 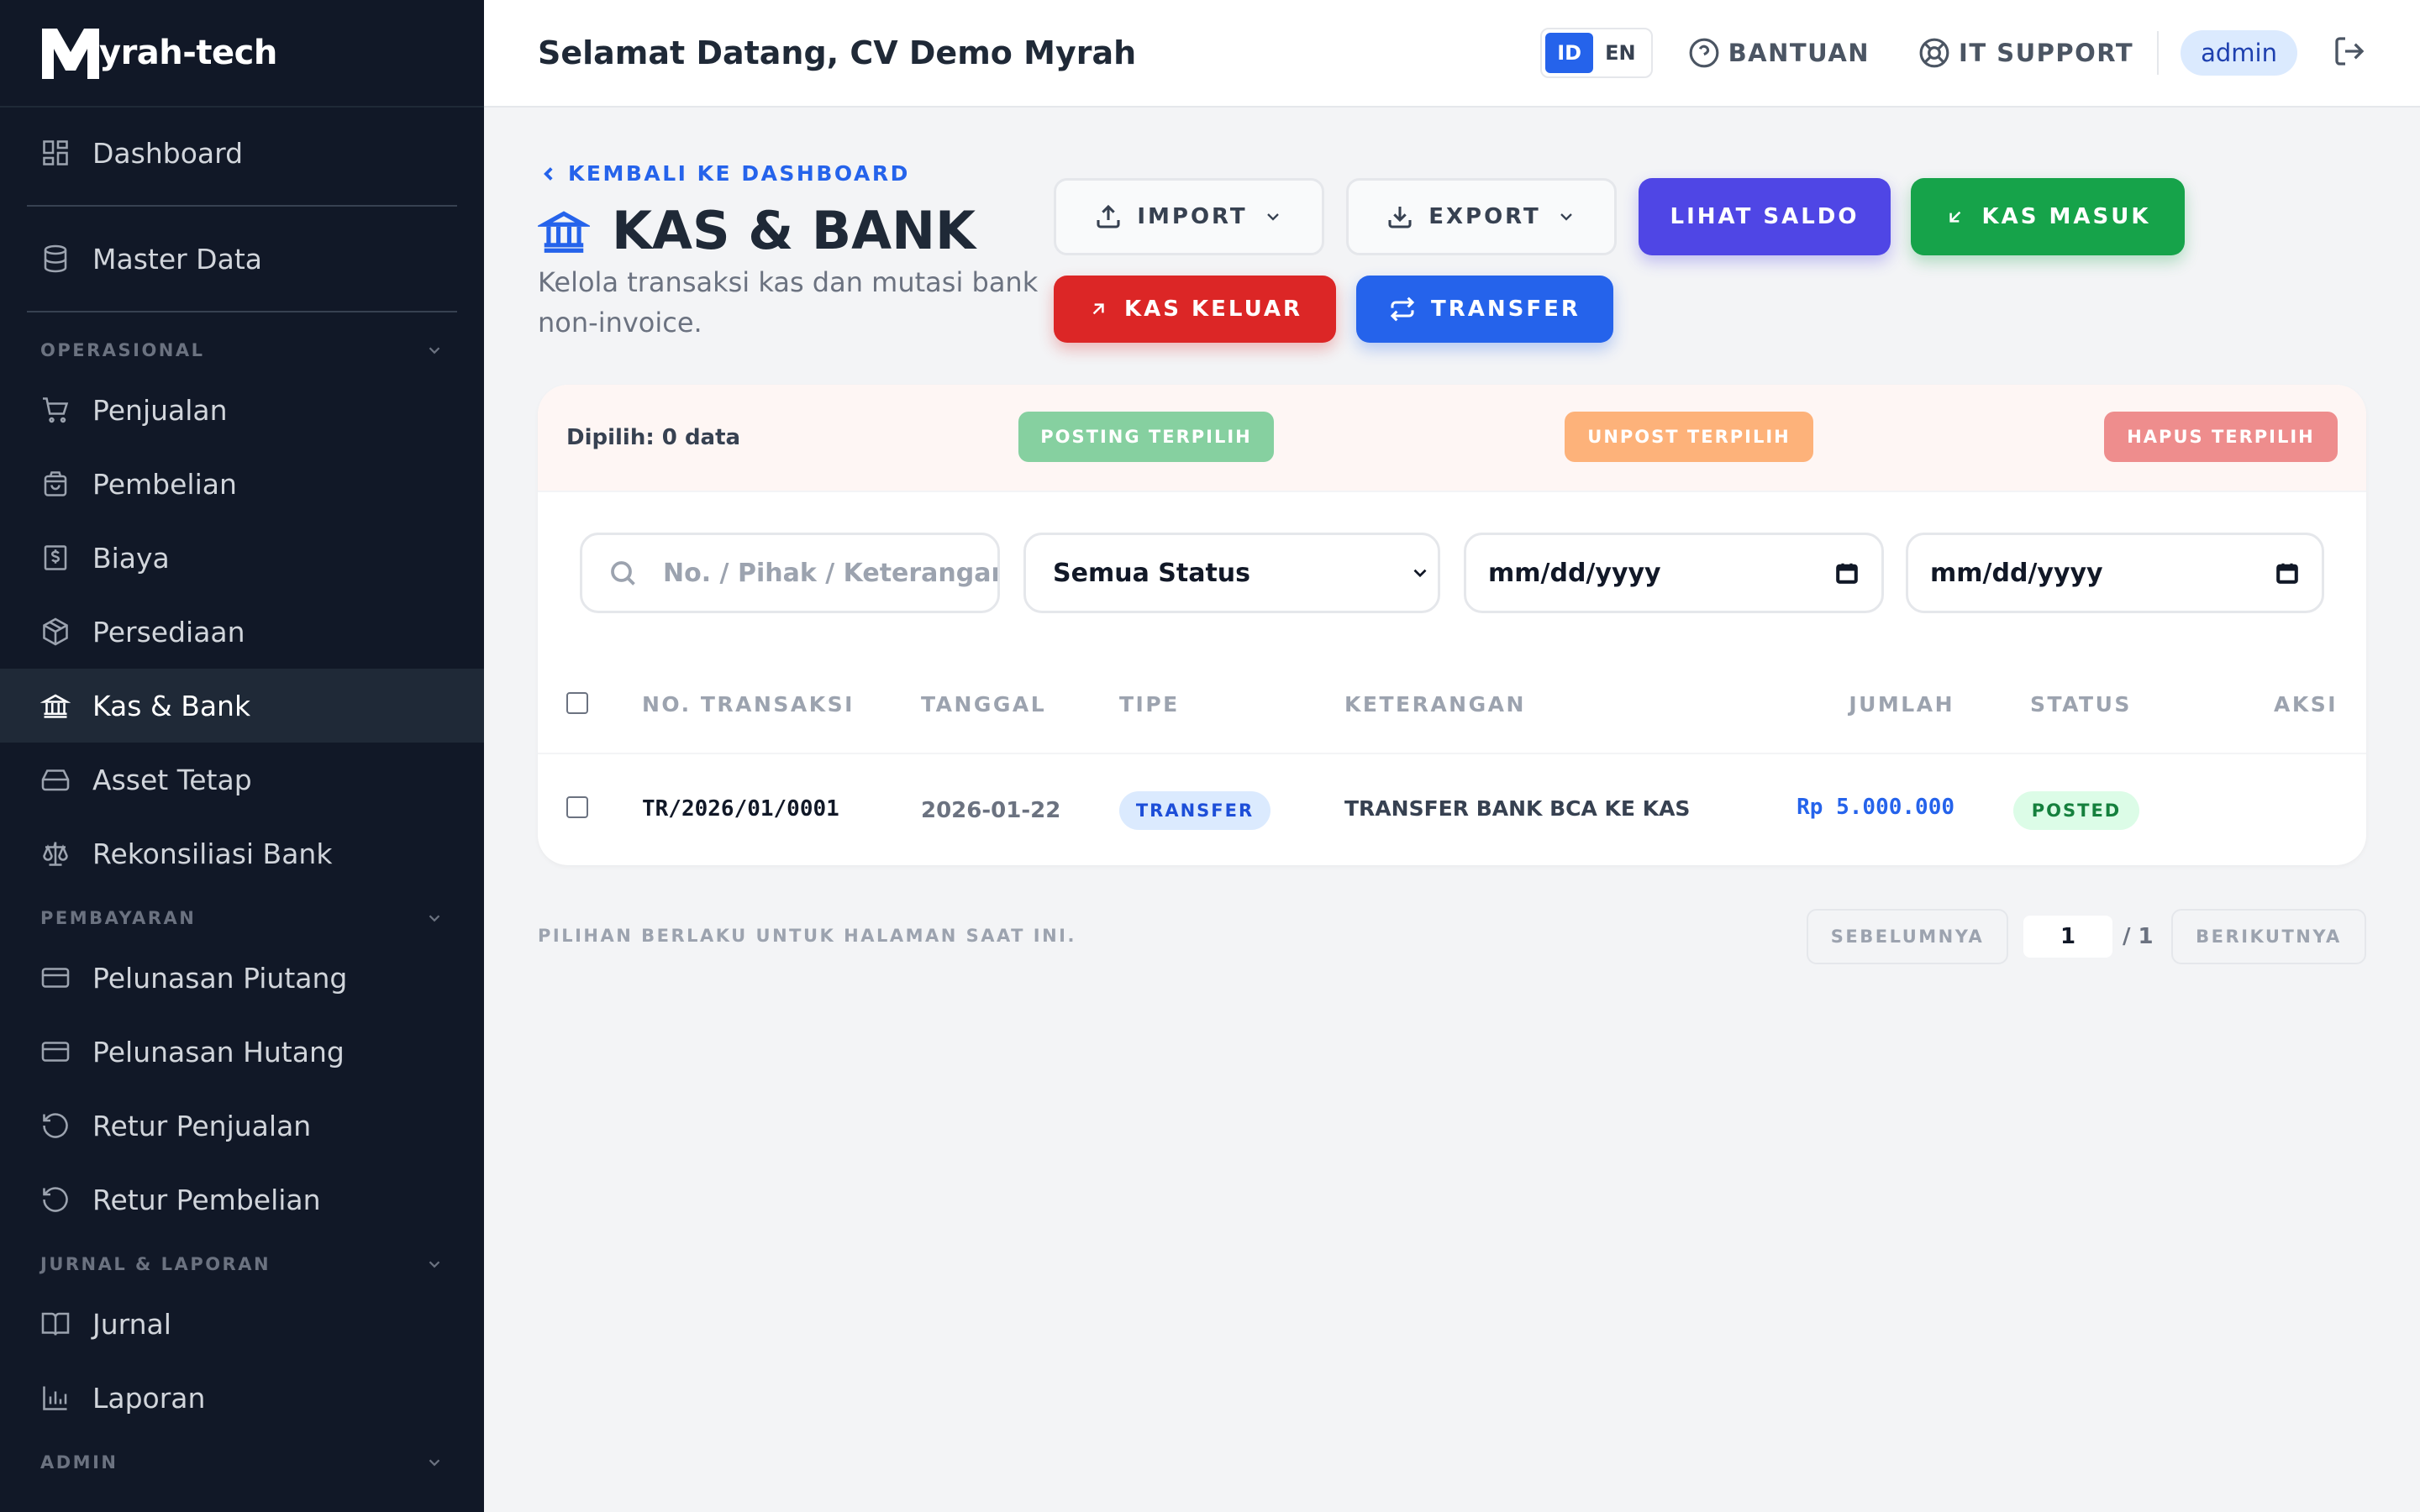 I want to click on sidebar-item-retur-pembelian: Retur Pembelian, so click(x=242, y=1199).